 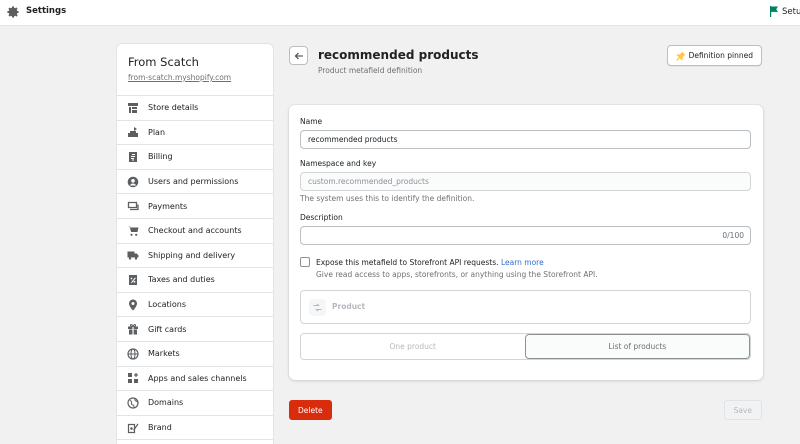 I want to click on gift-icon, so click(x=133, y=329).